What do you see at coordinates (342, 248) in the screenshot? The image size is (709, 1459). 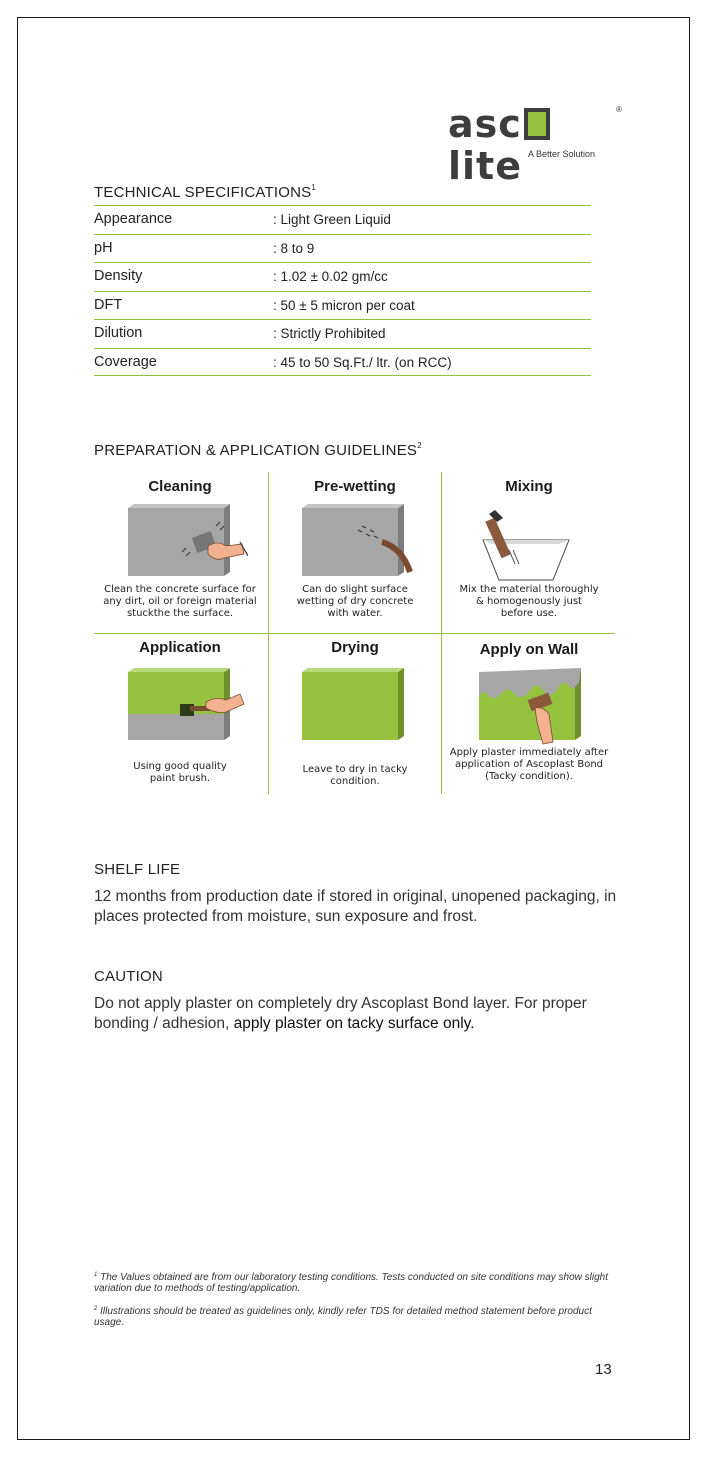 I see `spec-row: pH : 8 to 9` at bounding box center [342, 248].